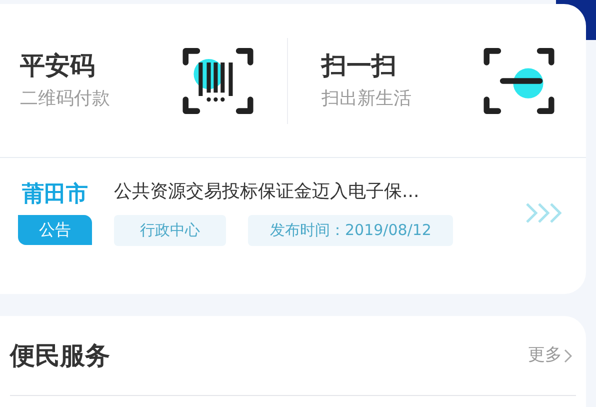 The height and width of the screenshot is (407, 596). I want to click on notice-badge: 公告, so click(55, 229).